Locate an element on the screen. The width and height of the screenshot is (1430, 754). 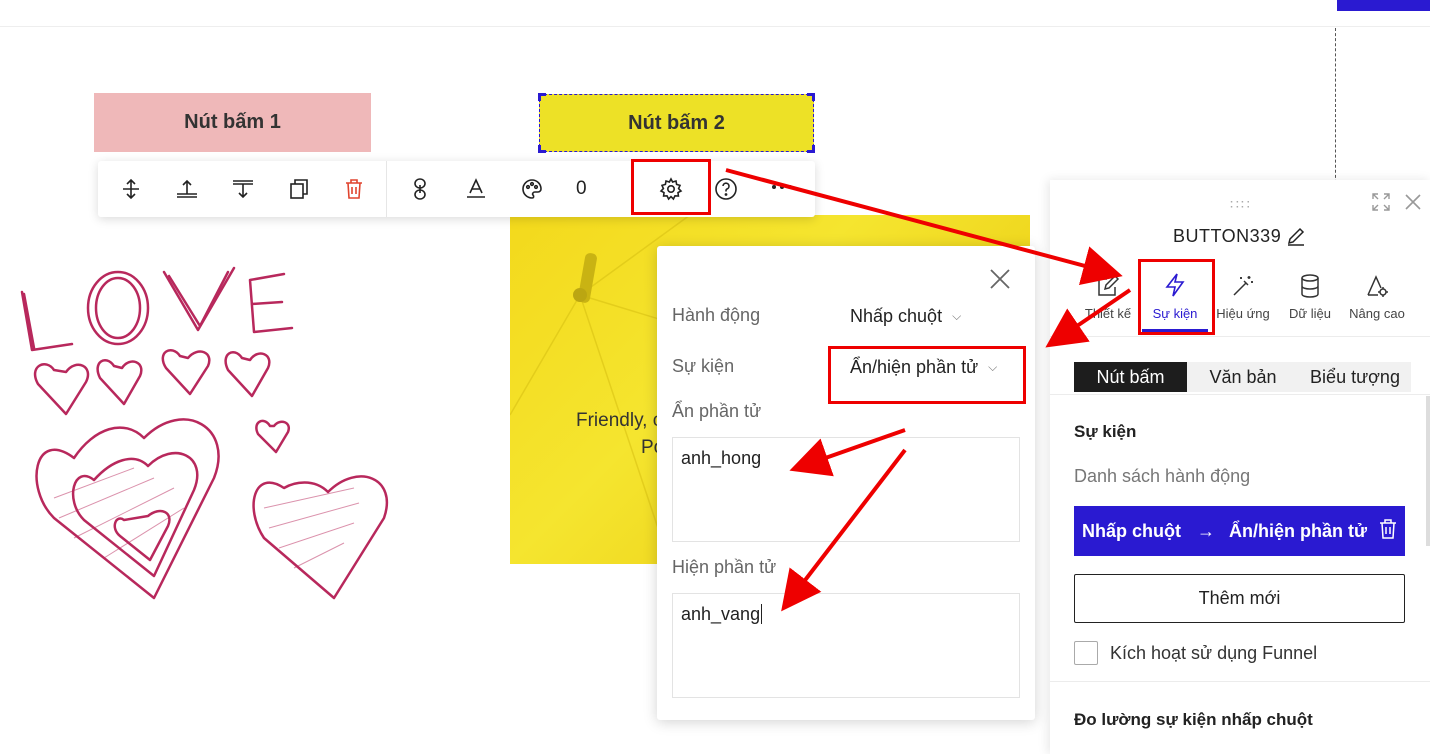
hide-element-label: Ẩn phần tử is located at coordinates (717, 411).